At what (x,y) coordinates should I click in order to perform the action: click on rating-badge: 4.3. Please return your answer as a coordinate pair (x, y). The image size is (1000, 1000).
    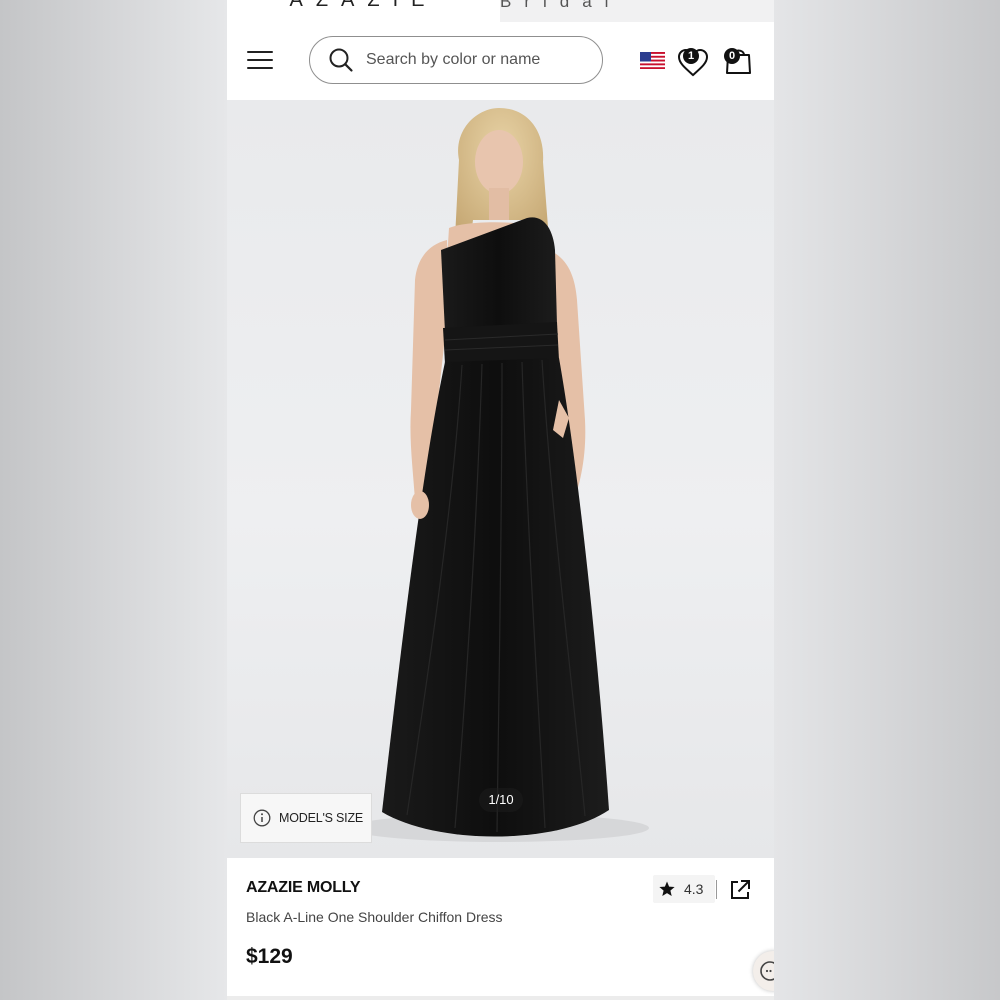
    Looking at the image, I should click on (684, 889).